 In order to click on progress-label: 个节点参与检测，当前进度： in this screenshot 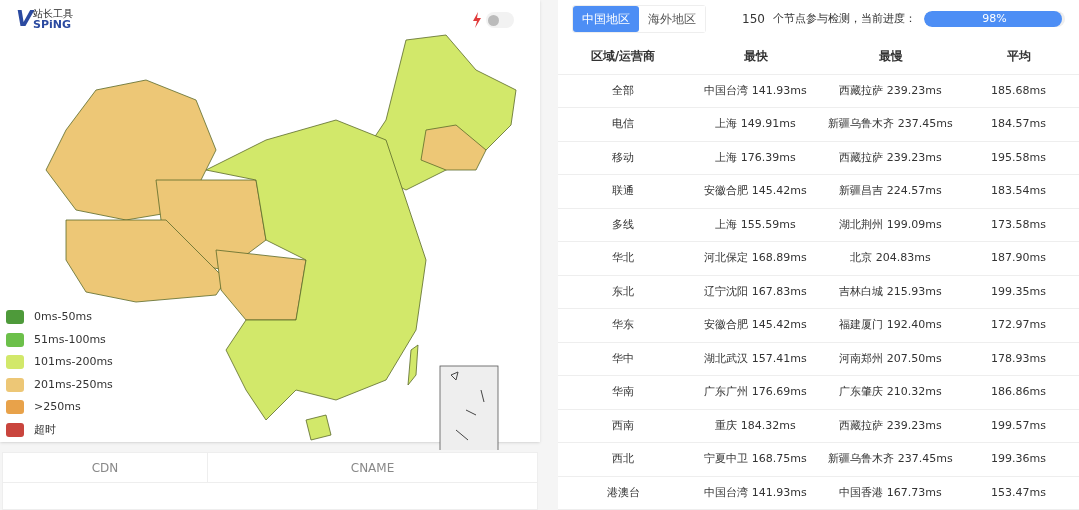, I will do `click(844, 18)`.